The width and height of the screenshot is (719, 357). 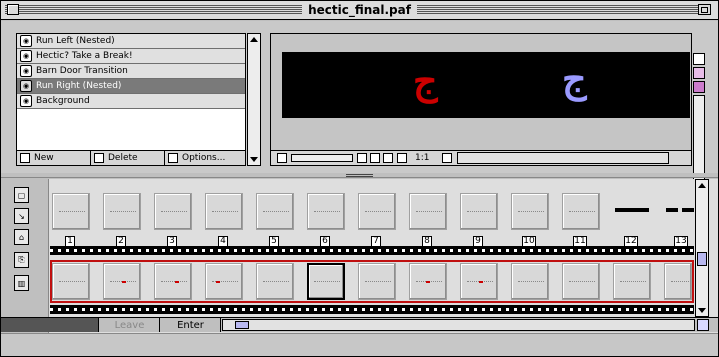 I want to click on preview-stage: ج ج, so click(x=486, y=85).